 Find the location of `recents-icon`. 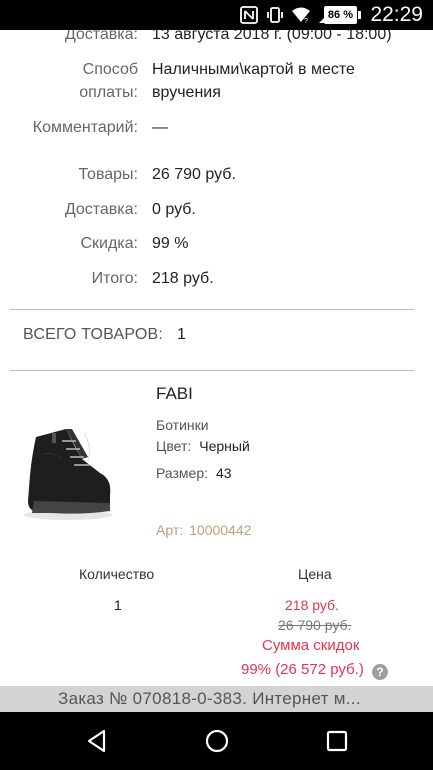

recents-icon is located at coordinates (337, 741).